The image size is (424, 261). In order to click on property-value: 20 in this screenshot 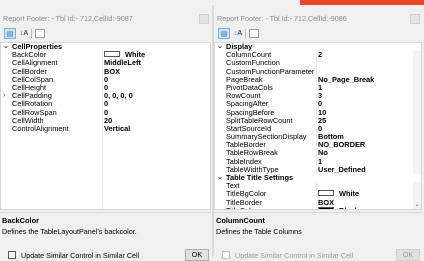, I will do `click(157, 121)`.